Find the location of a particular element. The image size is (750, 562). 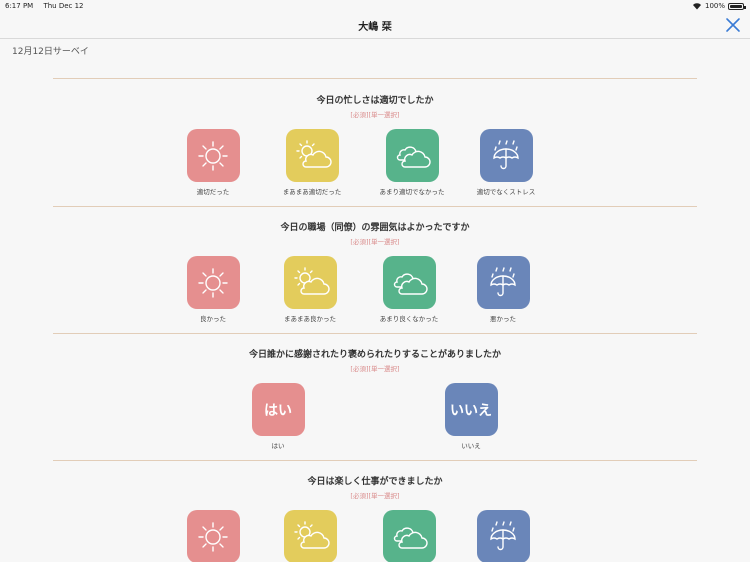

q1-option-4: 適切でなくストレス is located at coordinates (506, 162).